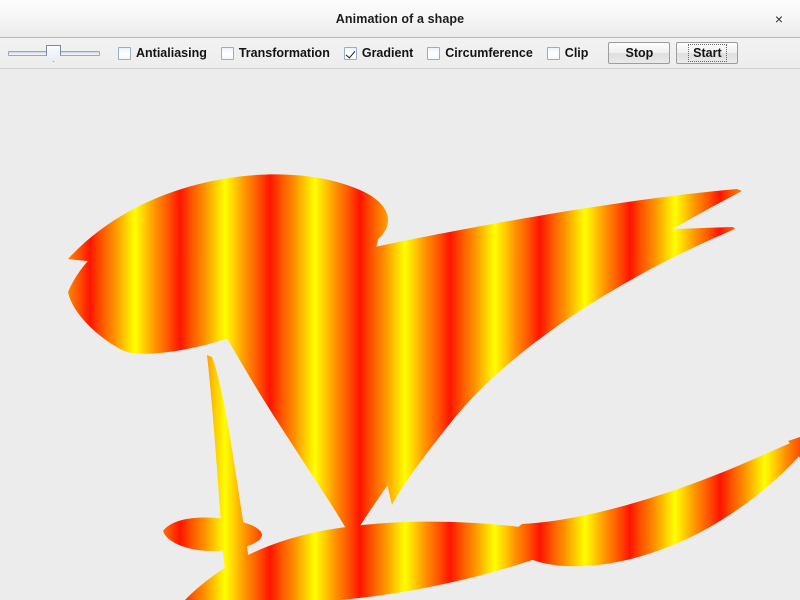 The image size is (800, 600). I want to click on checkbox-gradient: Gradient, so click(378, 53).